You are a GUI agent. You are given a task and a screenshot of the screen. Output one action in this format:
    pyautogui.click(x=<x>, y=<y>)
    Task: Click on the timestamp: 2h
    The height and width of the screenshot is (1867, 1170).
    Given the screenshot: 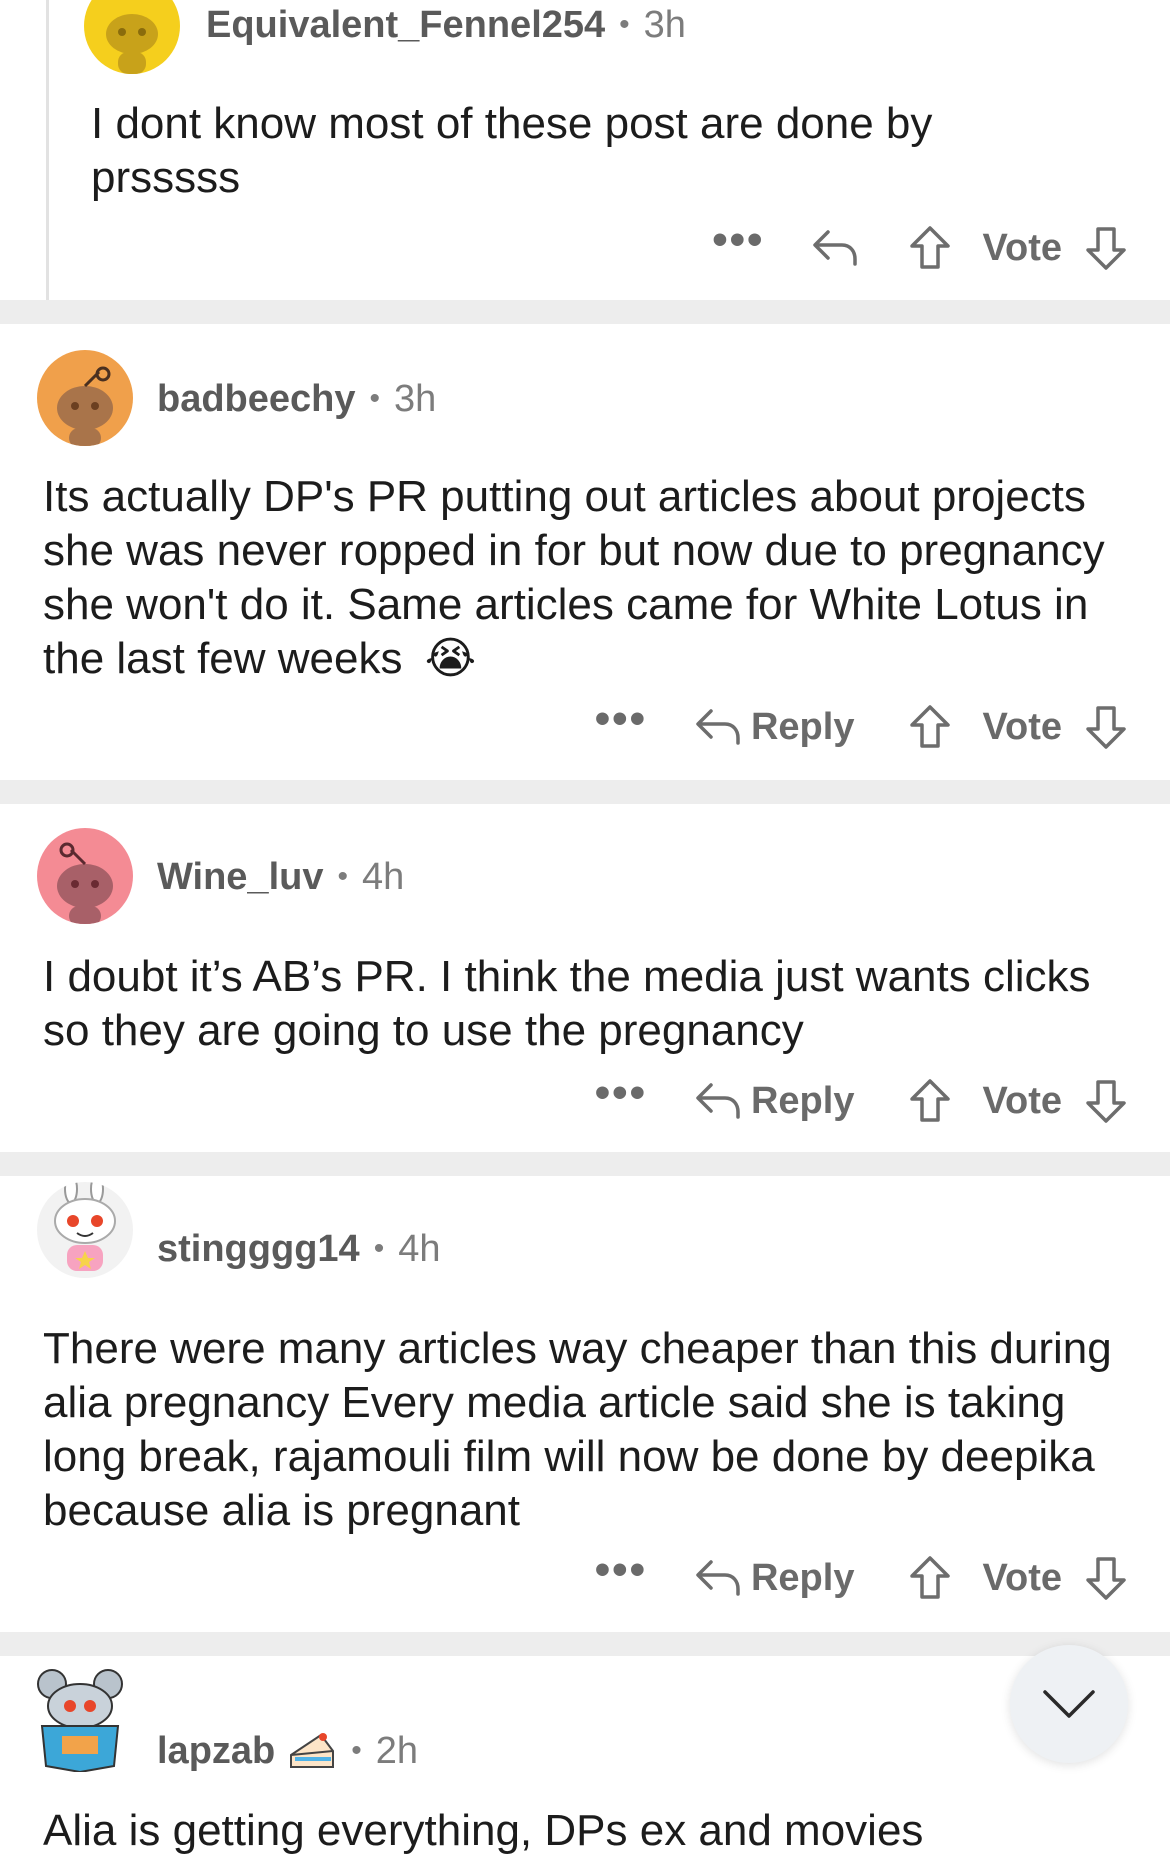 What is the action you would take?
    pyautogui.click(x=397, y=1750)
    